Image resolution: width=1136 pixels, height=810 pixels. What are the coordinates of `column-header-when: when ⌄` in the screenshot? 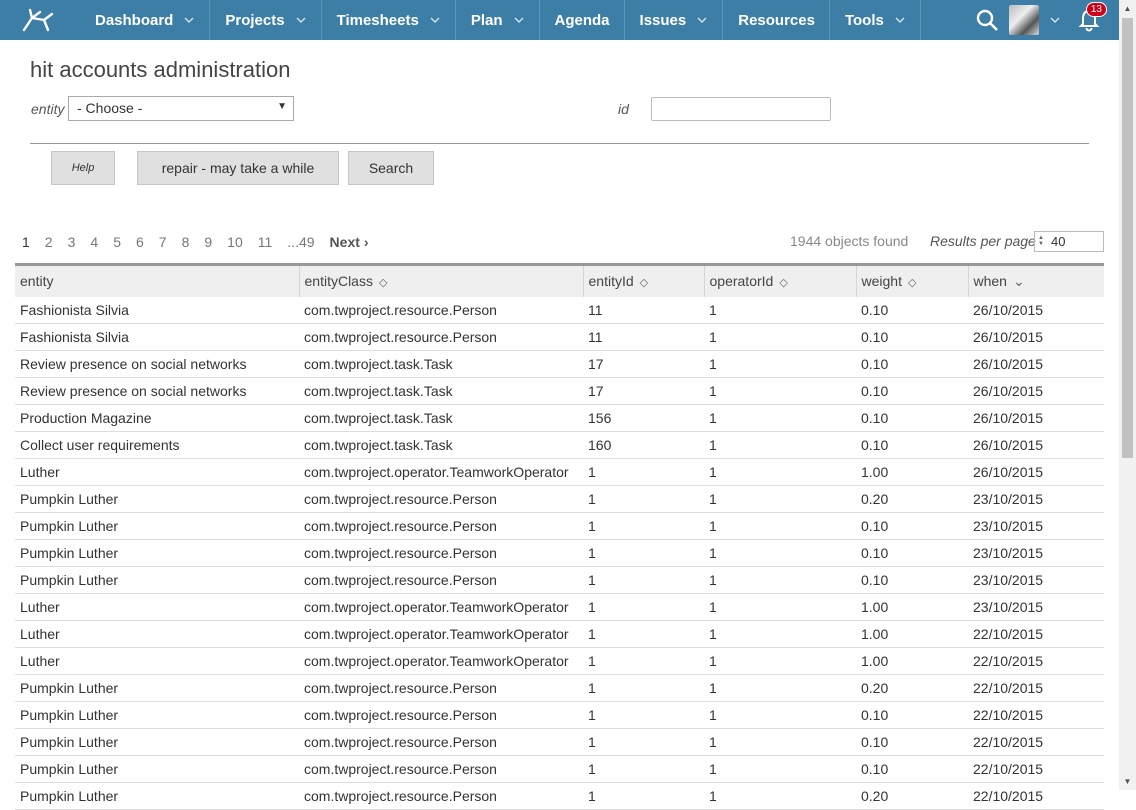 It's located at (1036, 280).